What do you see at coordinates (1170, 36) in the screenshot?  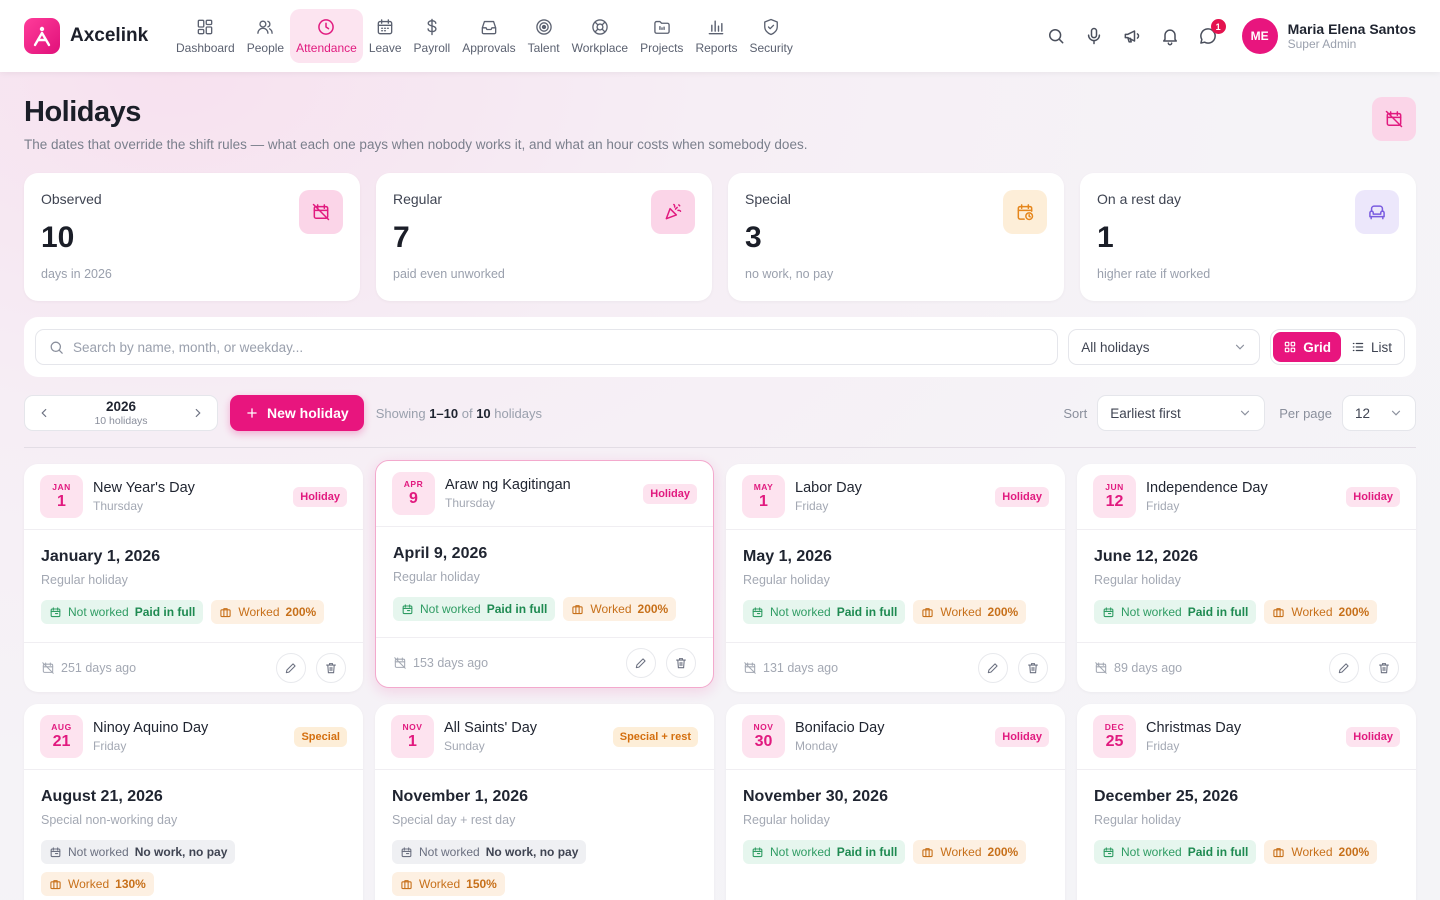 I see `bell-icon` at bounding box center [1170, 36].